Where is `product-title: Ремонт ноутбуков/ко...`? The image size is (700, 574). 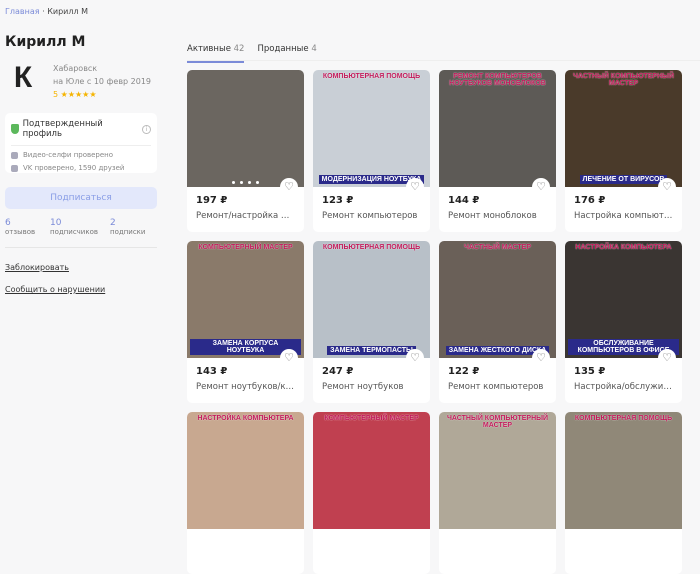 product-title: Ремонт ноутбуков/ко... is located at coordinates (245, 387).